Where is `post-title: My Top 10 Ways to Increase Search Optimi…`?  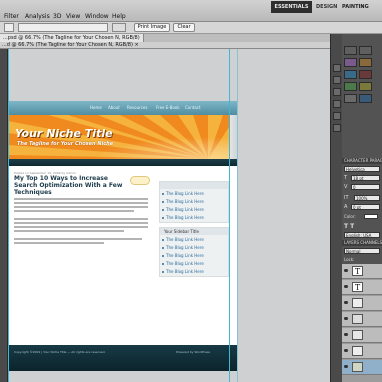 post-title: My Top 10 Ways to Increase Search Optimi… is located at coordinates (68, 185).